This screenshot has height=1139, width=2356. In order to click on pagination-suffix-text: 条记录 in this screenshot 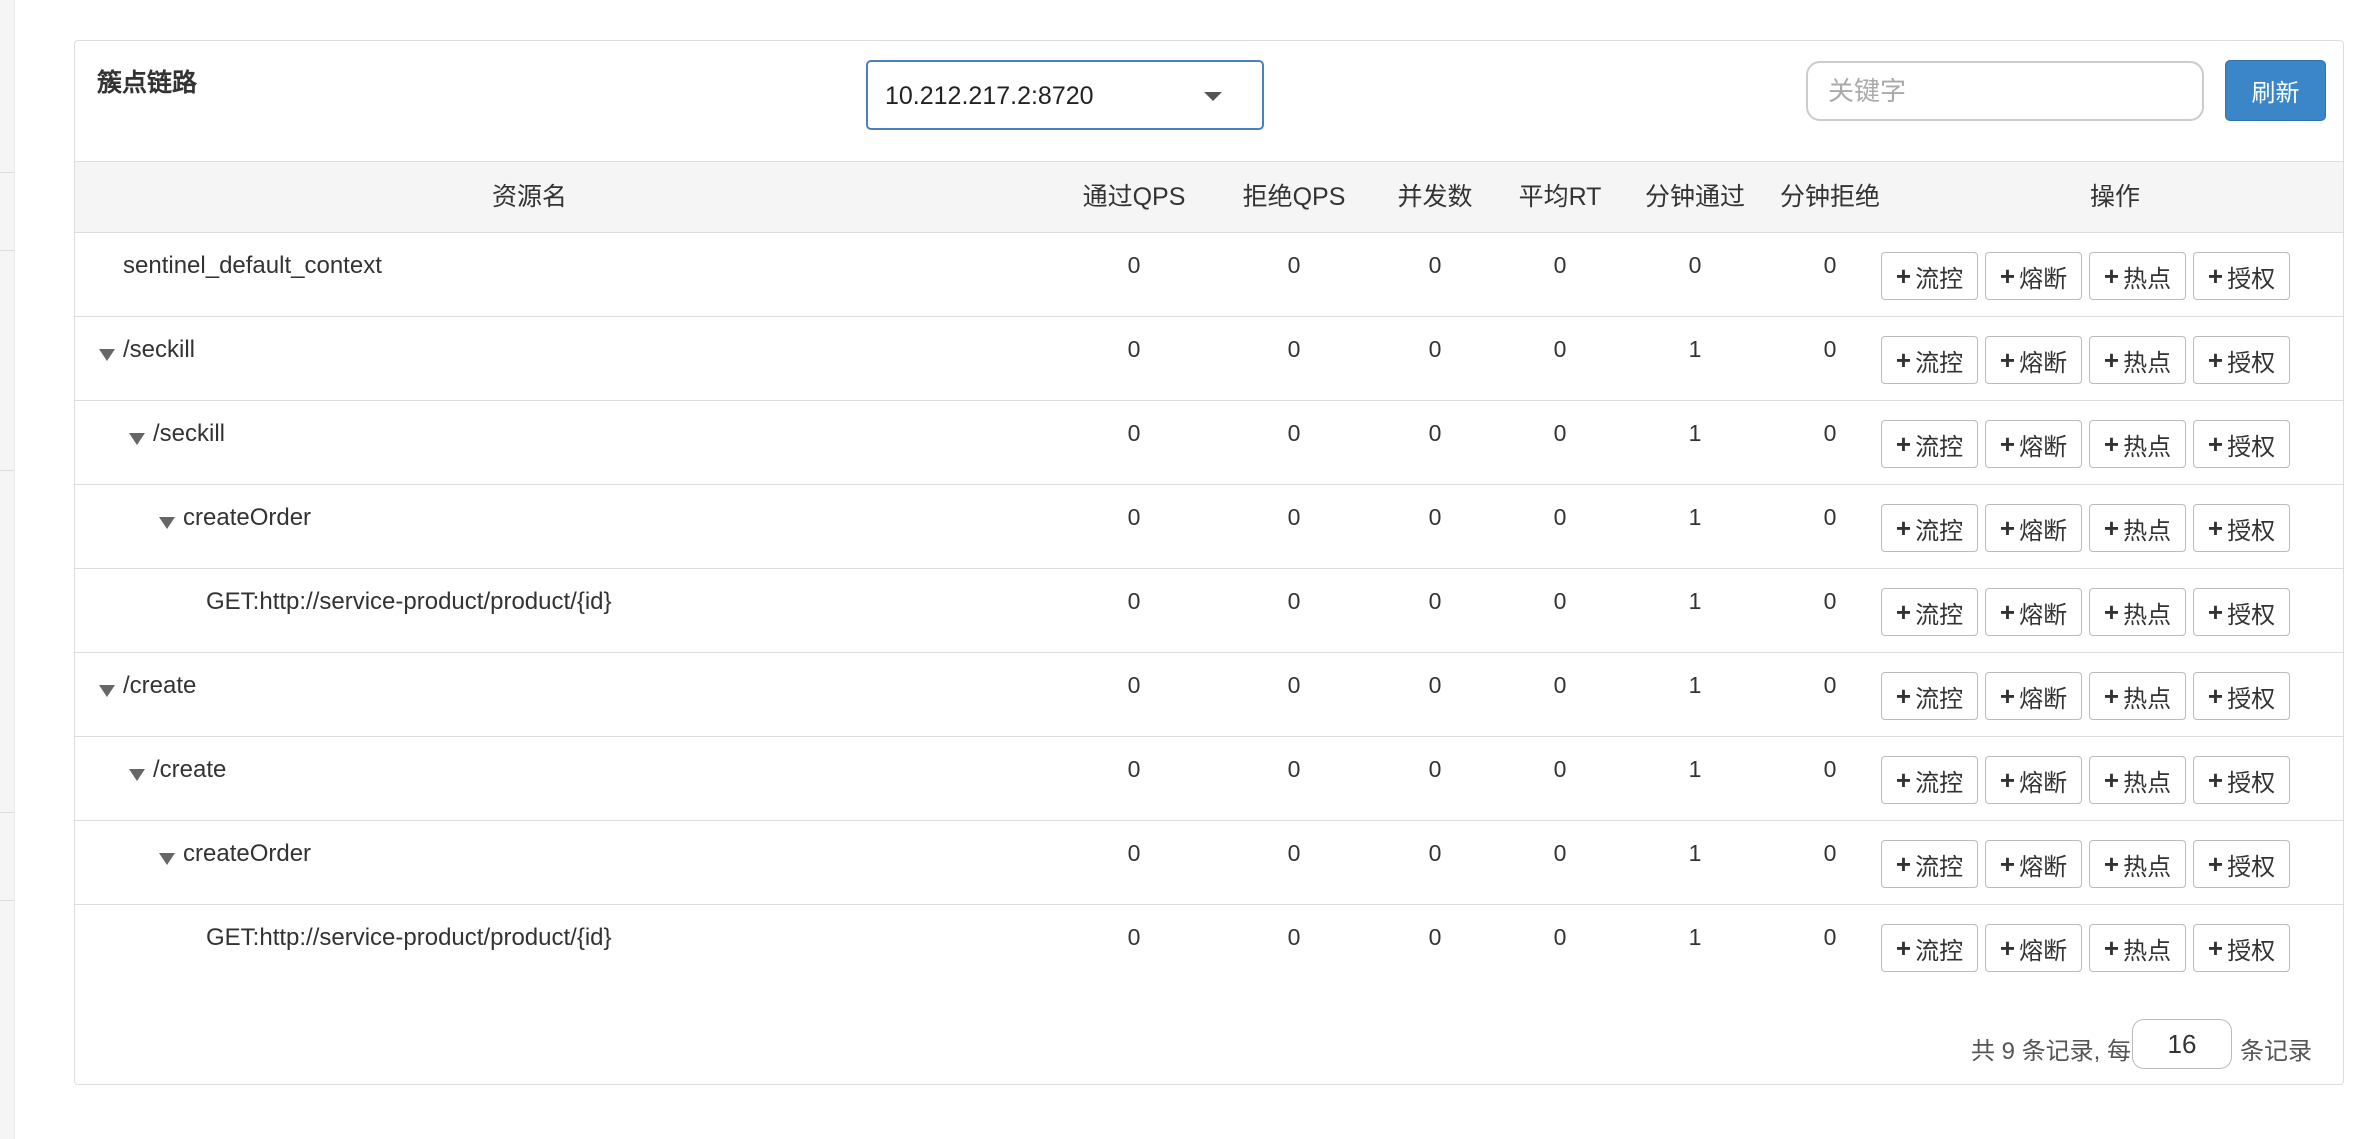, I will do `click(2276, 1051)`.